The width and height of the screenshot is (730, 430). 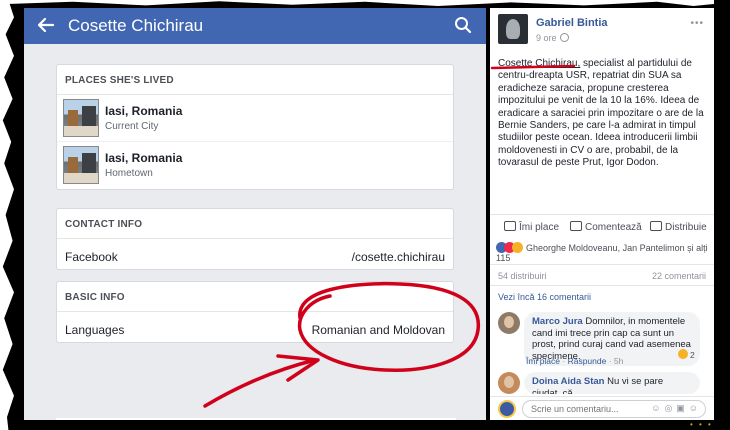 I want to click on post-time: 9 ore, so click(x=546, y=38).